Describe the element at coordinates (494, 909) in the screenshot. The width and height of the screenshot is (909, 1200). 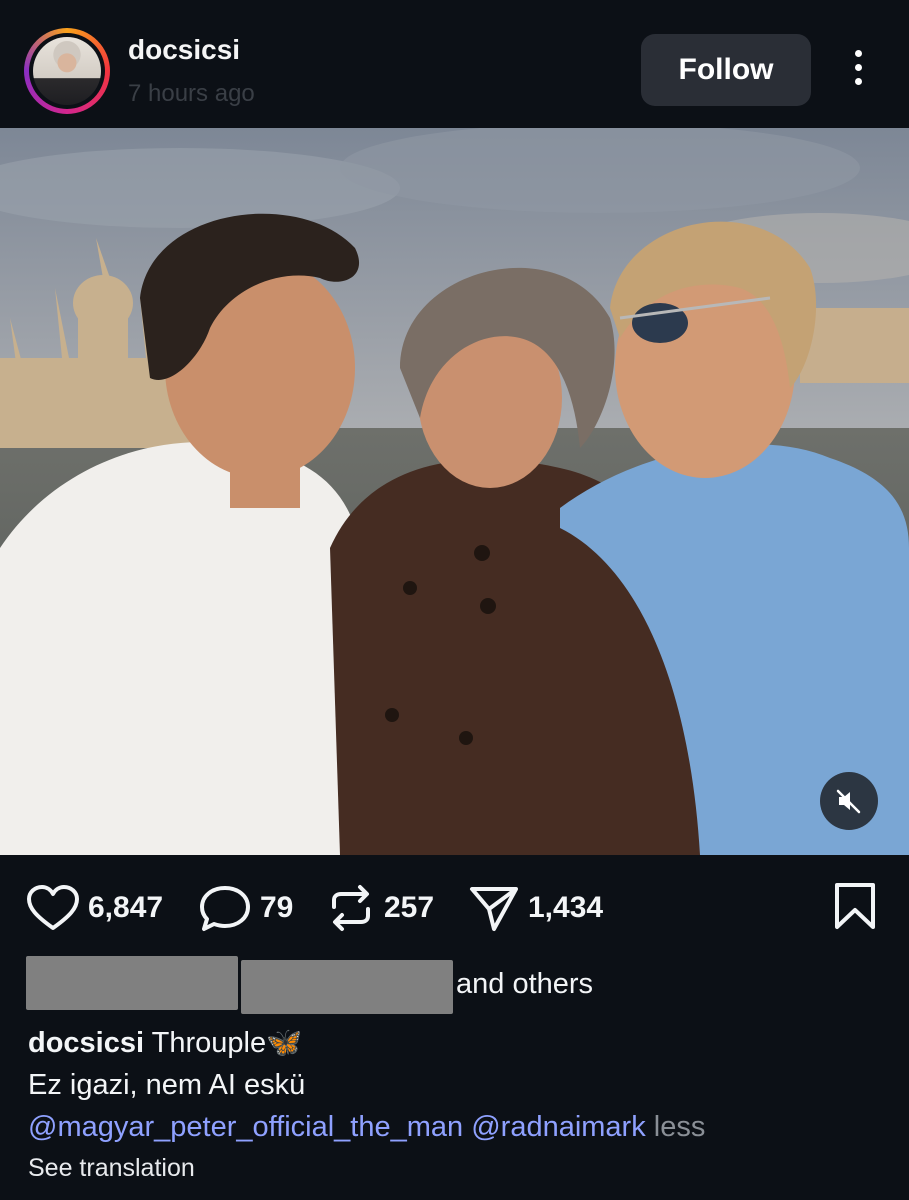
I see `share-icon` at that location.